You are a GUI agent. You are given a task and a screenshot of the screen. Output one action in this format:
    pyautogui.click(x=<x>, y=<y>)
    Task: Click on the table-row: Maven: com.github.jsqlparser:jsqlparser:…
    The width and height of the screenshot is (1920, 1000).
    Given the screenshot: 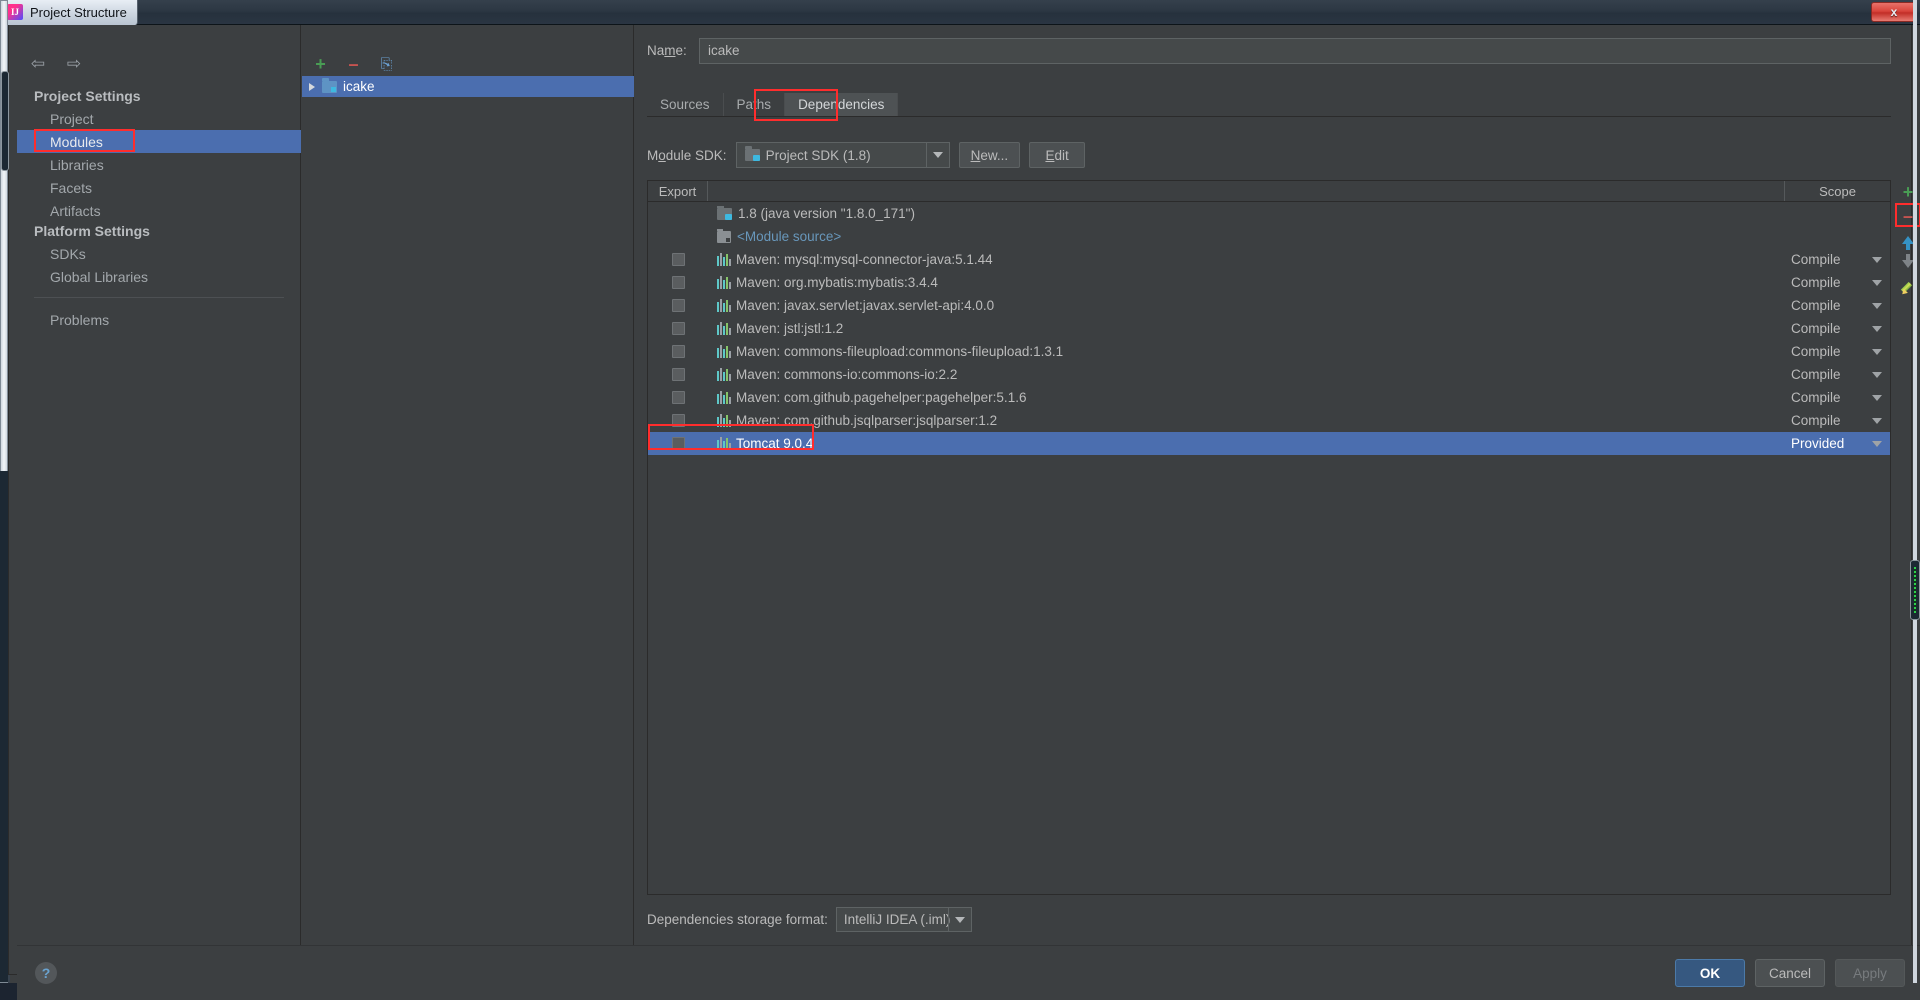 What is the action you would take?
    pyautogui.click(x=1269, y=420)
    